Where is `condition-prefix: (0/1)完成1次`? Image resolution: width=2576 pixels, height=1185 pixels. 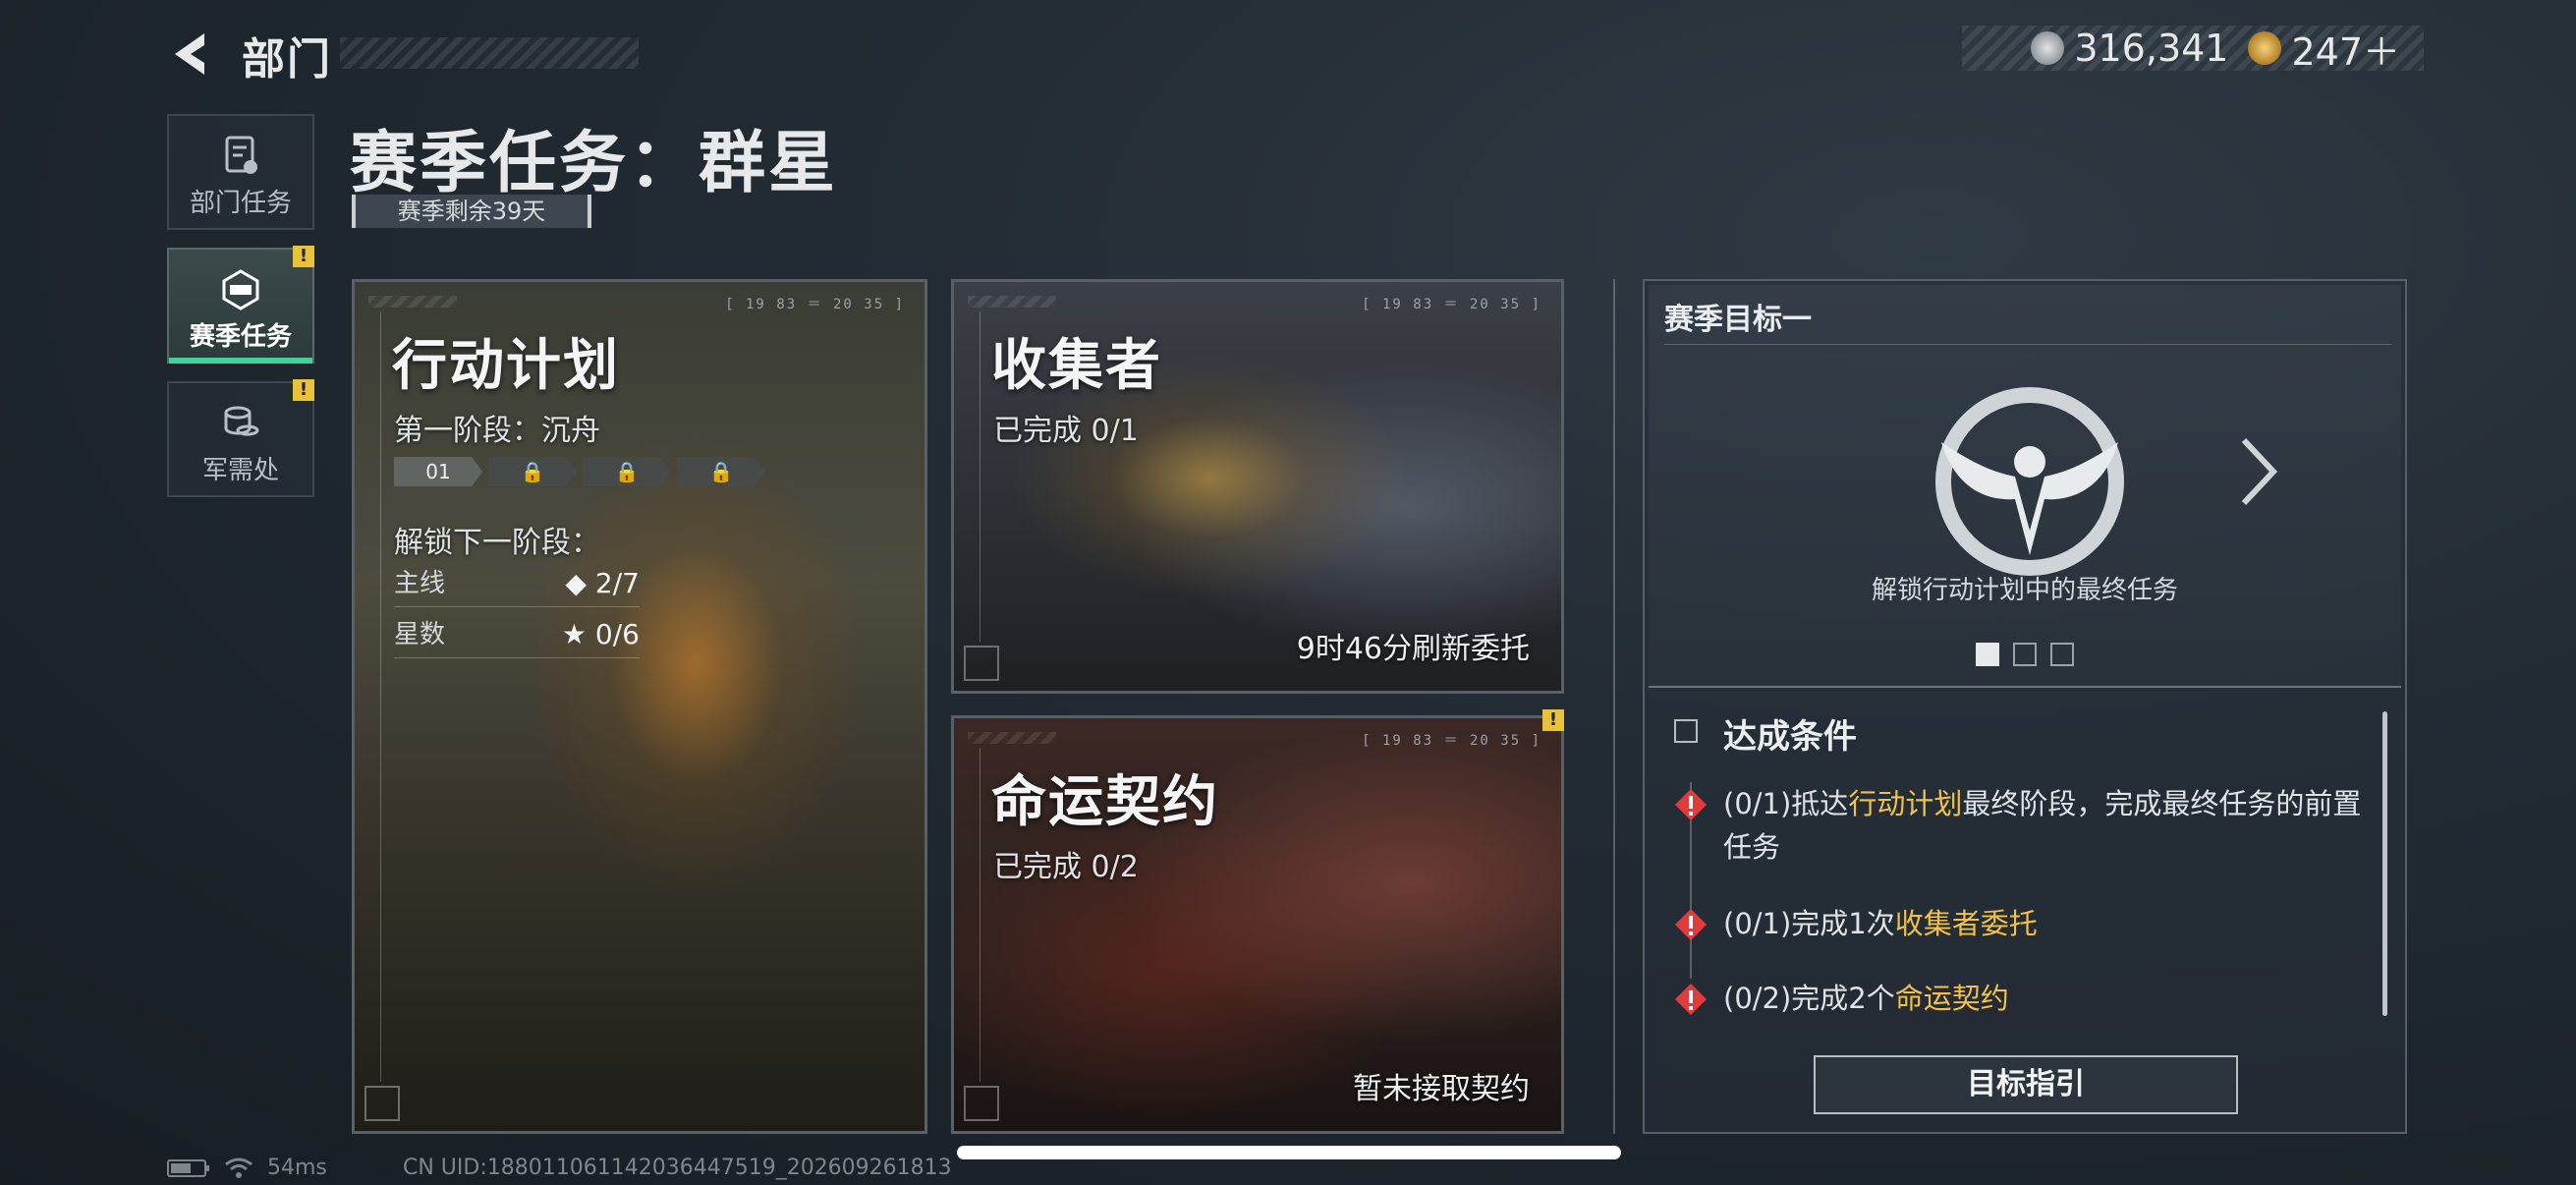
condition-prefix: (0/1)完成1次 is located at coordinates (1809, 924).